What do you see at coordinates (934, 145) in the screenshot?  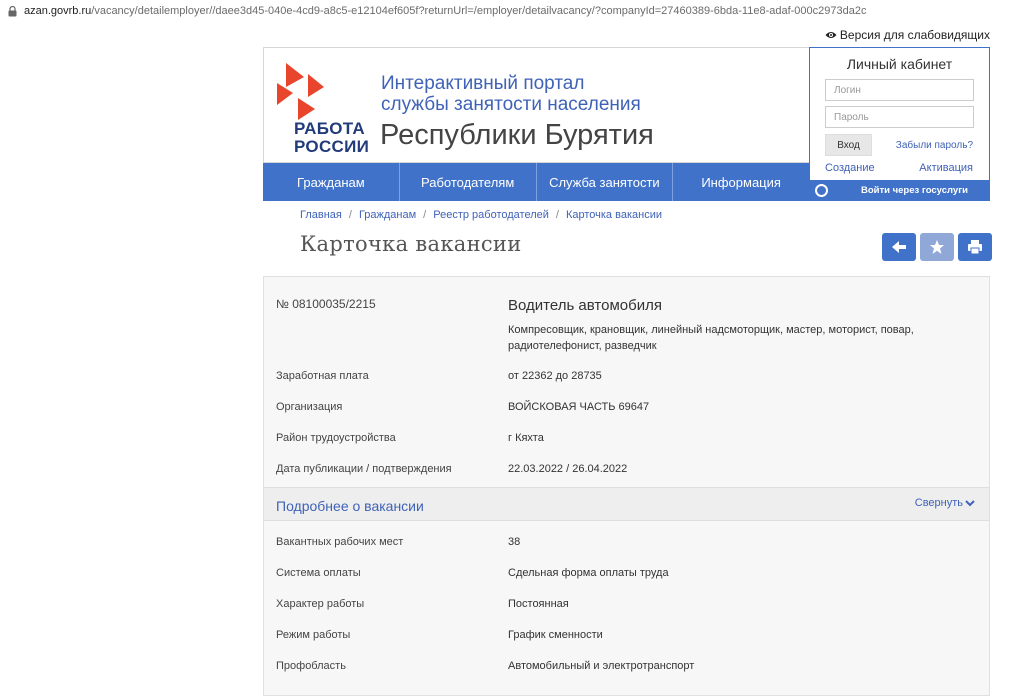 I see `forgot-password-link: Забыли пароль?` at bounding box center [934, 145].